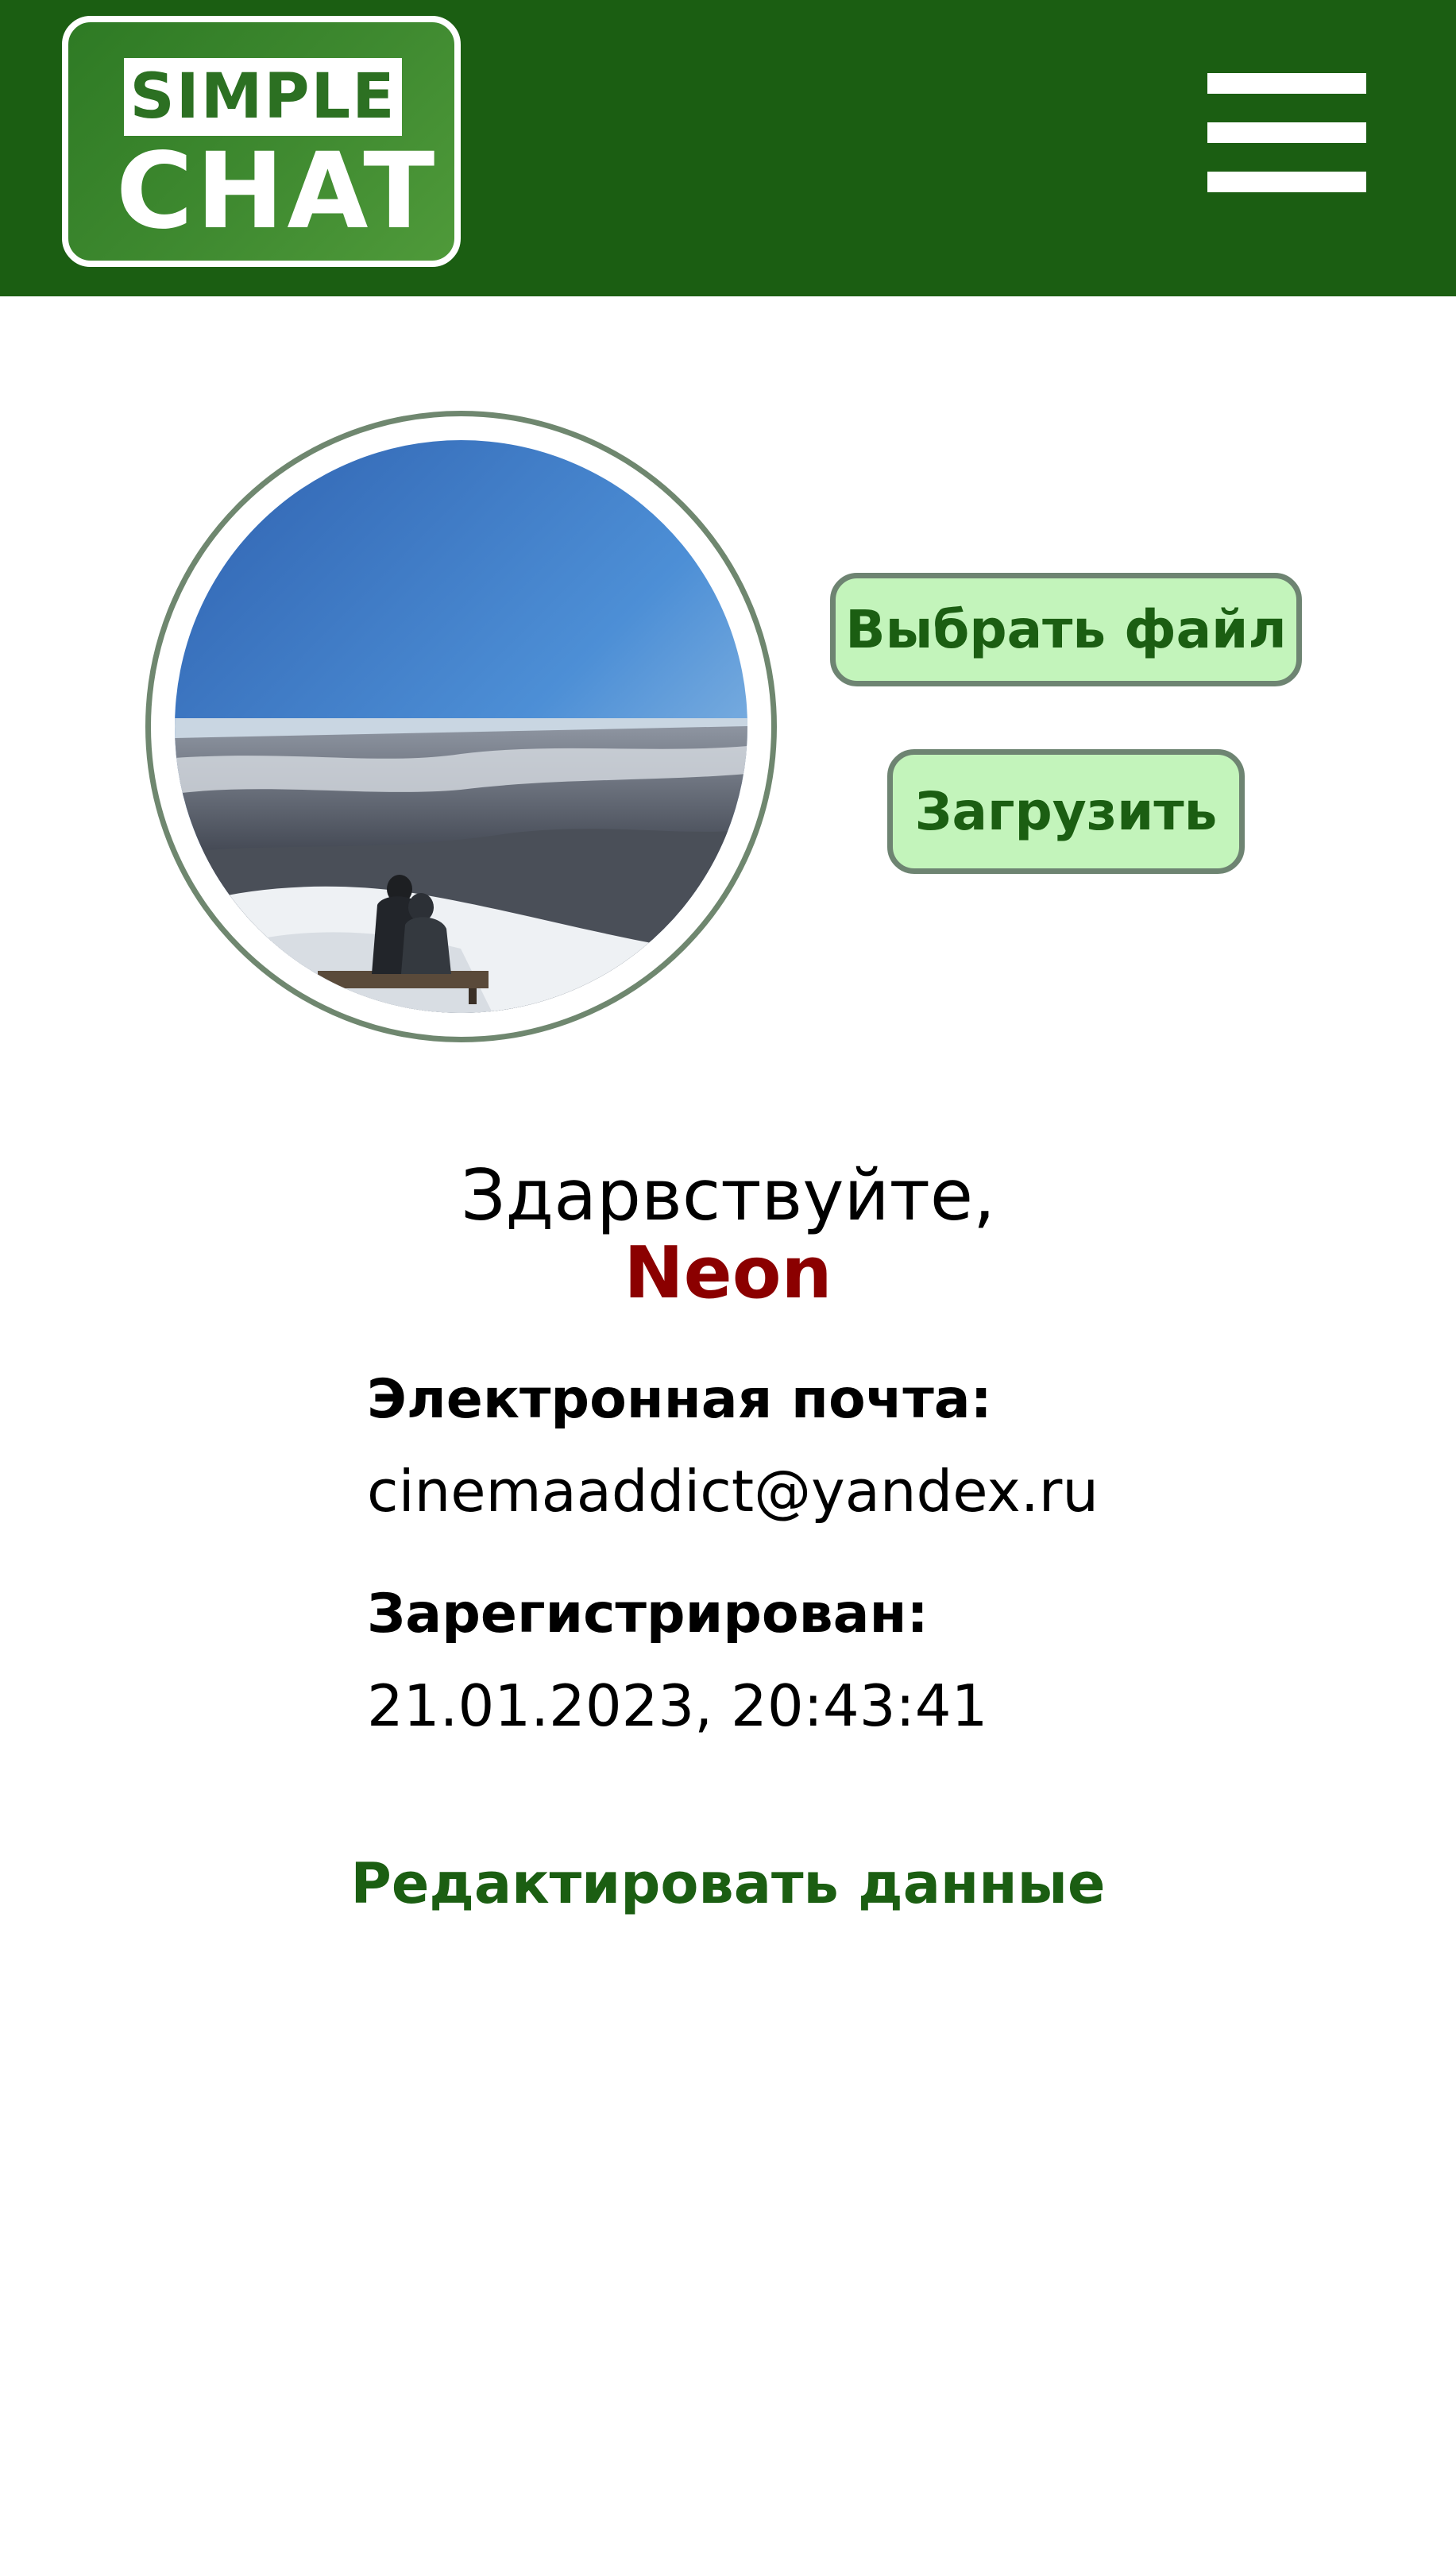 The image size is (1456, 2563). I want to click on menu-bar-top, so click(1286, 83).